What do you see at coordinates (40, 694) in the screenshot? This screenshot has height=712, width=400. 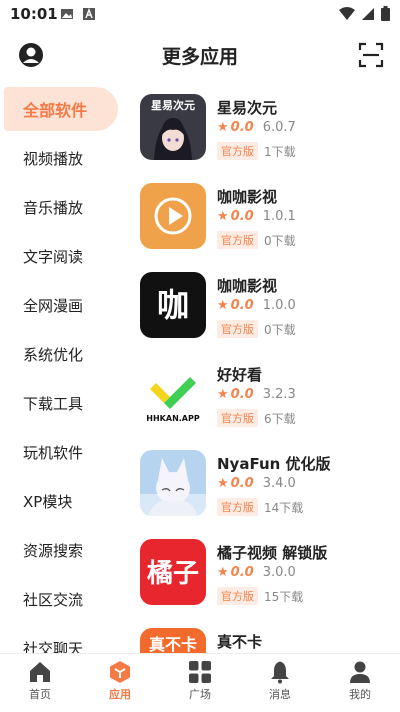 I see `tab-label: 首页` at bounding box center [40, 694].